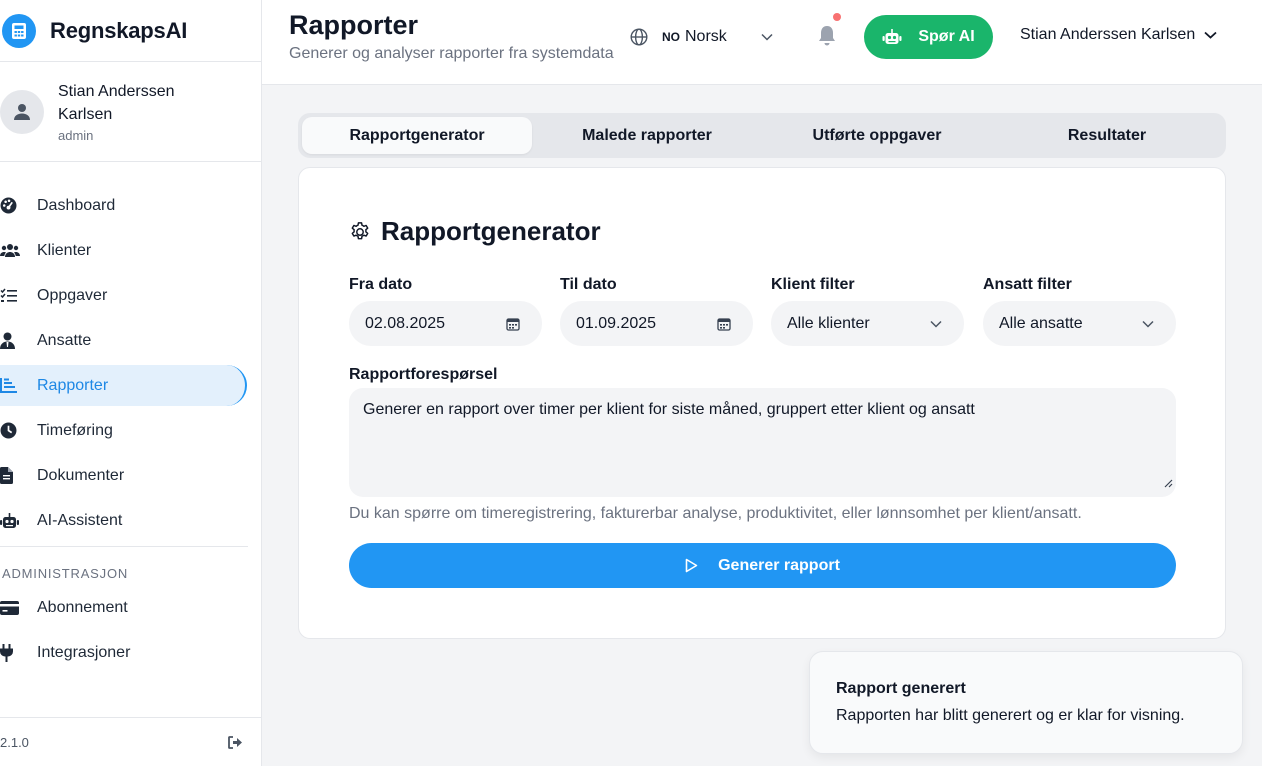 Image resolution: width=1262 pixels, height=766 pixels. Describe the element at coordinates (10, 296) in the screenshot. I see `tasks-icon` at that location.